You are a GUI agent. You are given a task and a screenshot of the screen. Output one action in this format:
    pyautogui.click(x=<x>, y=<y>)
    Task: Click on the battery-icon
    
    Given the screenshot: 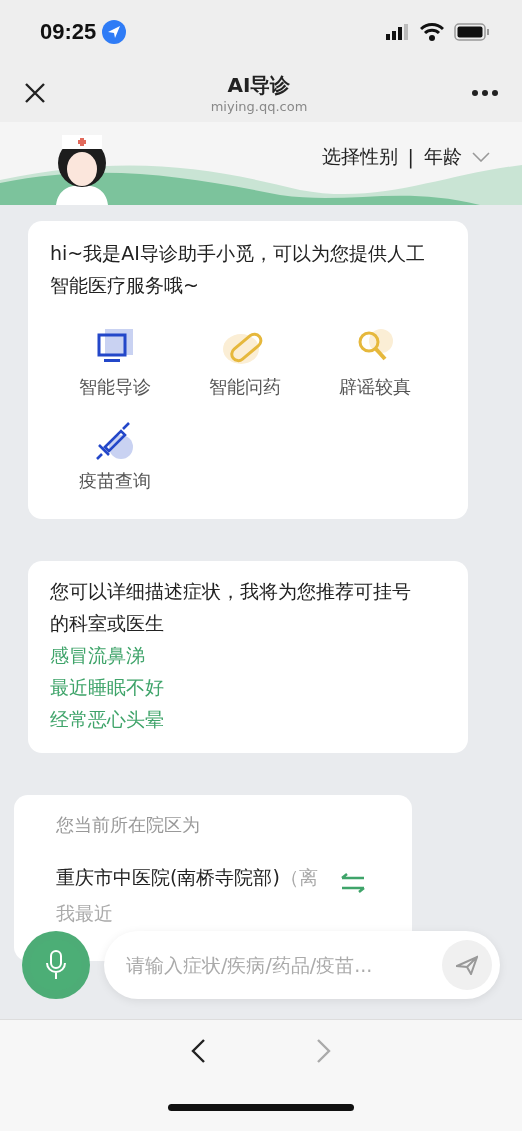 What is the action you would take?
    pyautogui.click(x=472, y=32)
    